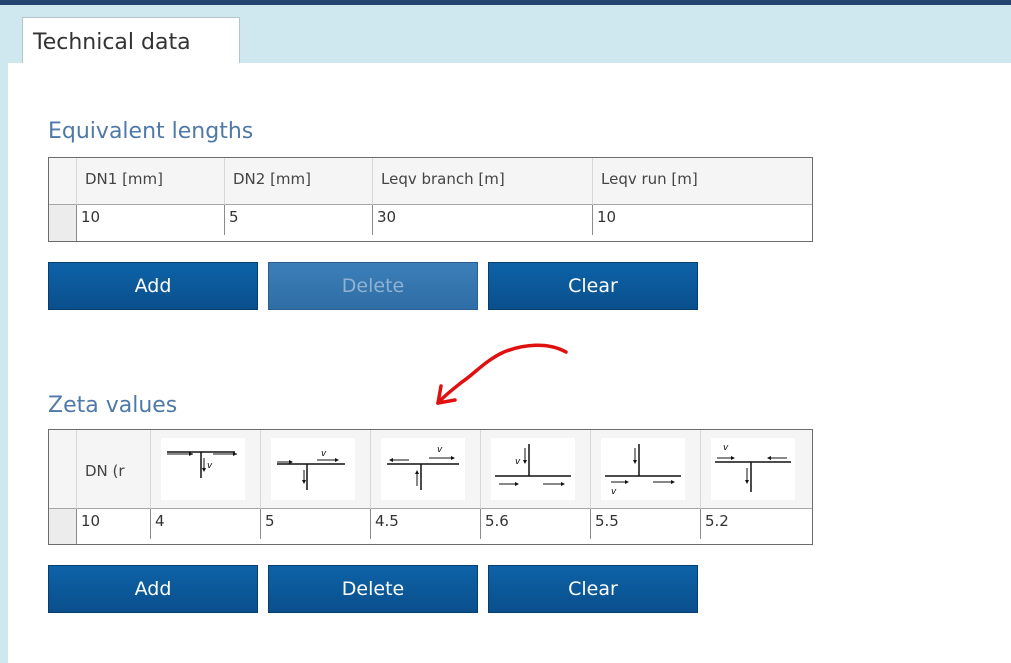 The height and width of the screenshot is (663, 1011). I want to click on tab-label: Technical data, so click(112, 42).